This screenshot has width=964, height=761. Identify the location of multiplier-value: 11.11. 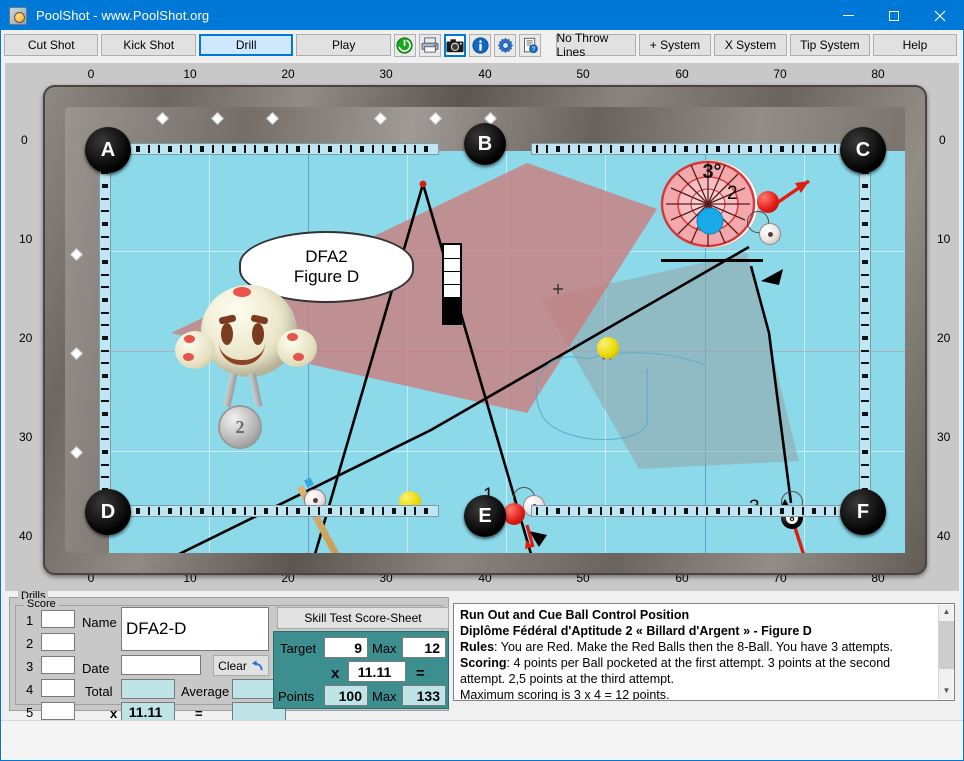
(148, 712).